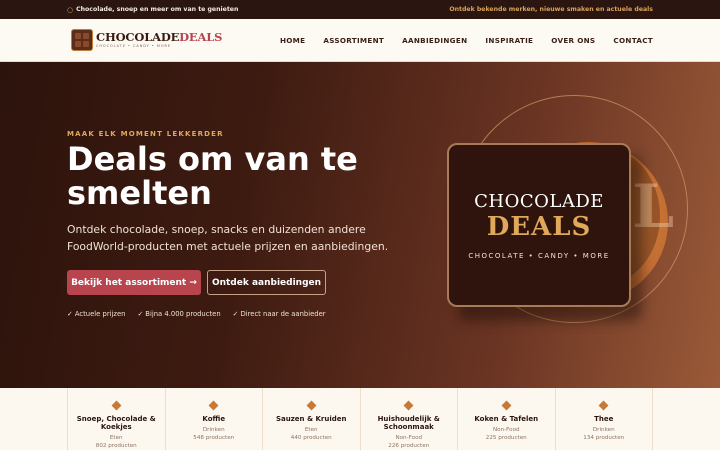 This screenshot has width=720, height=450. I want to click on hero-tagline: MAAK ELK MOMENT LEKKERDER, so click(145, 134).